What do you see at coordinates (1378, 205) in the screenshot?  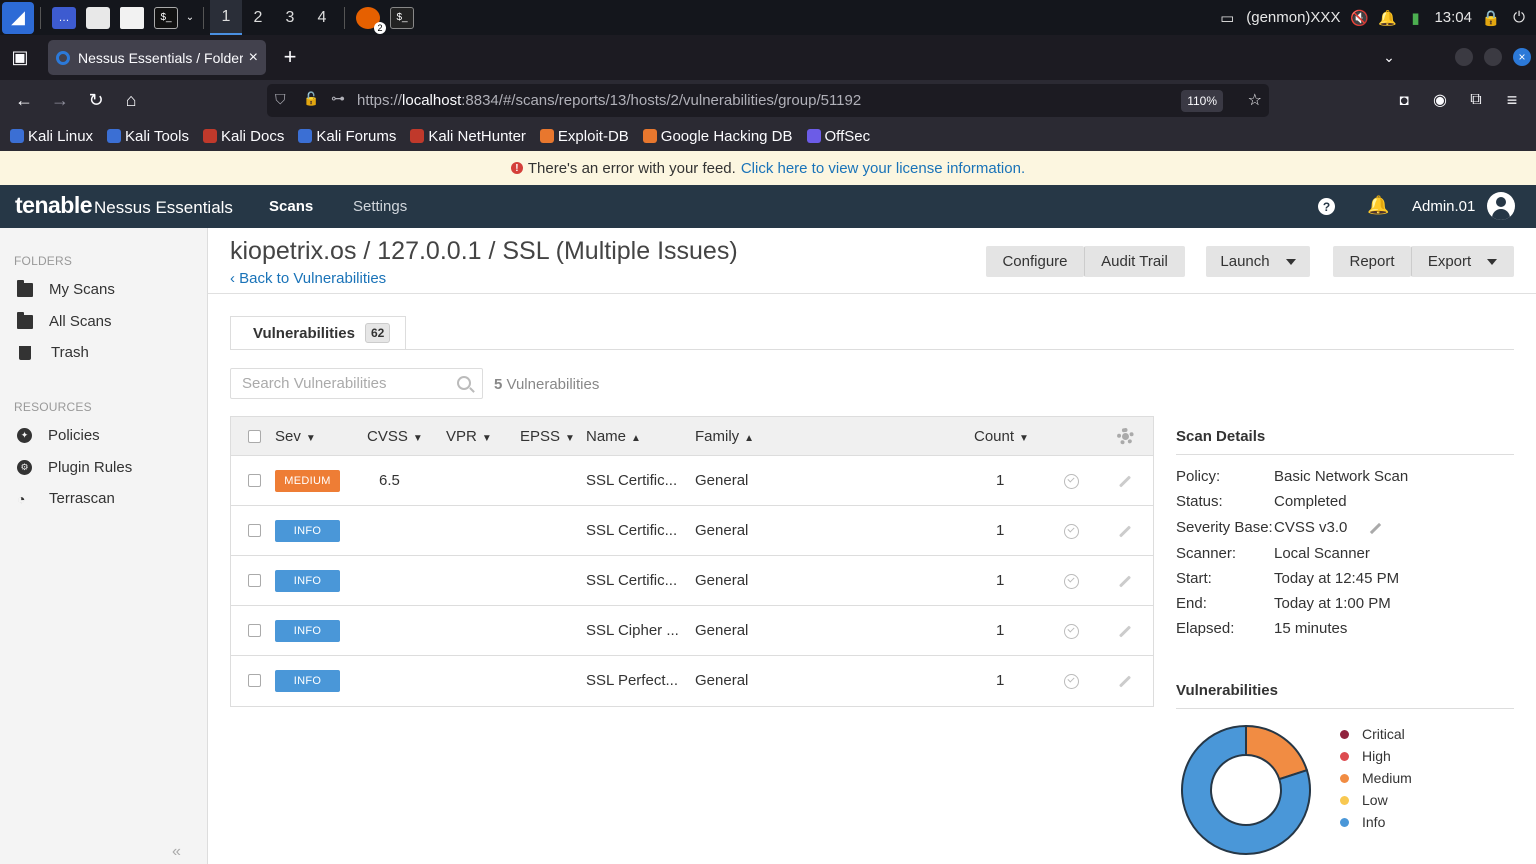 I see `notifications-bell-icon: 🔔` at bounding box center [1378, 205].